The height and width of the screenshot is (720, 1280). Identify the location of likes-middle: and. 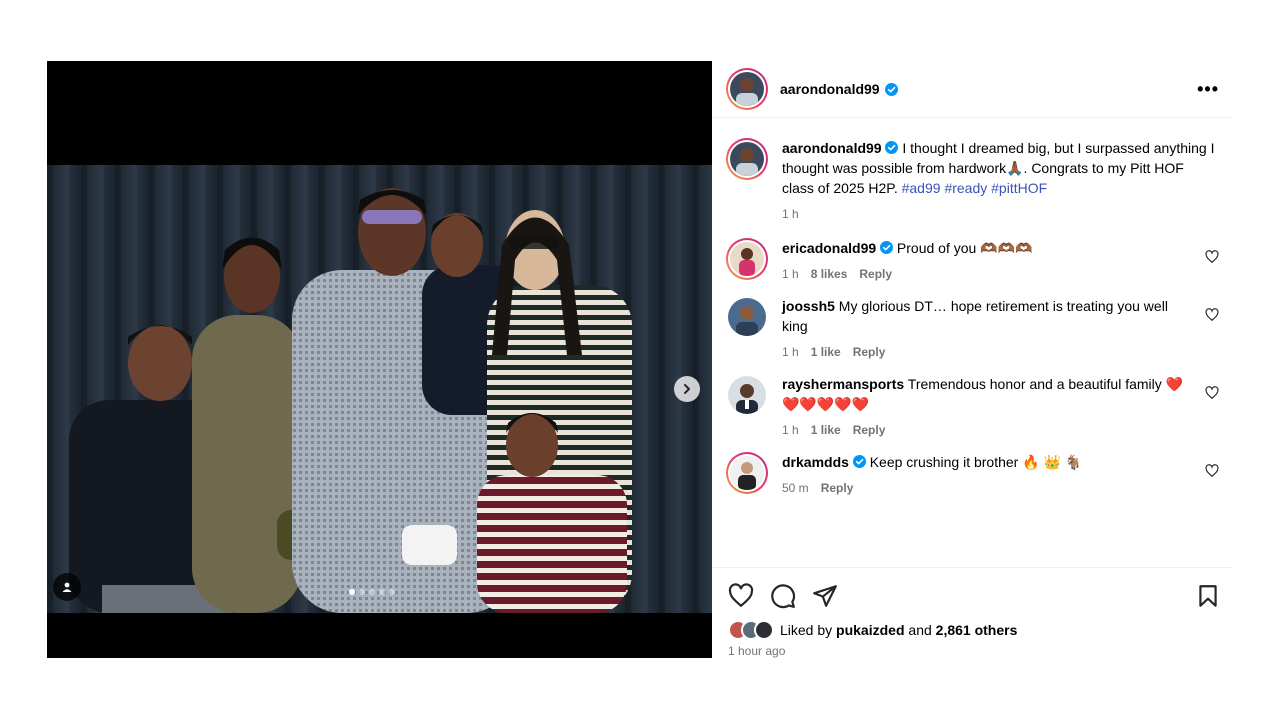
(920, 630).